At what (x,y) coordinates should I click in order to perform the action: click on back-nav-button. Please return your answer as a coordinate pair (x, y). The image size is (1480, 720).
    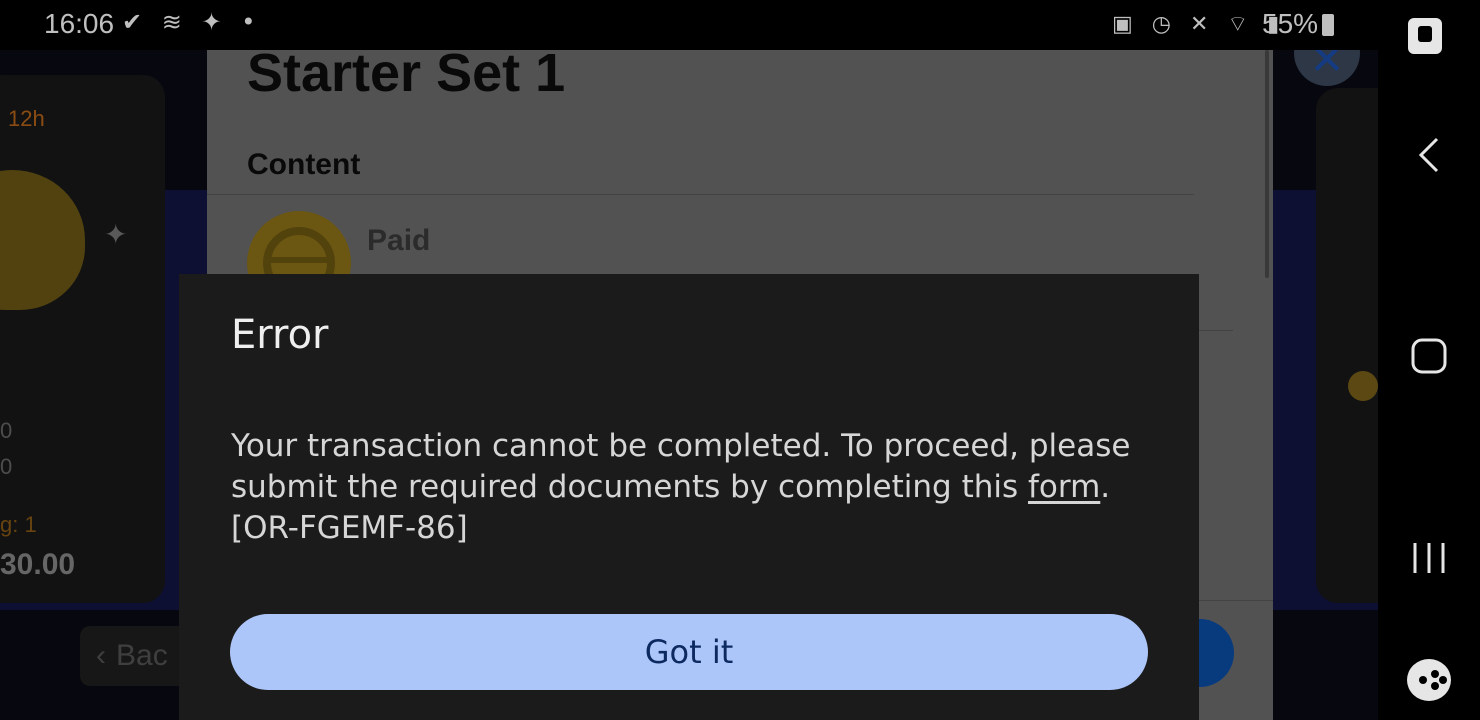
    Looking at the image, I should click on (1429, 155).